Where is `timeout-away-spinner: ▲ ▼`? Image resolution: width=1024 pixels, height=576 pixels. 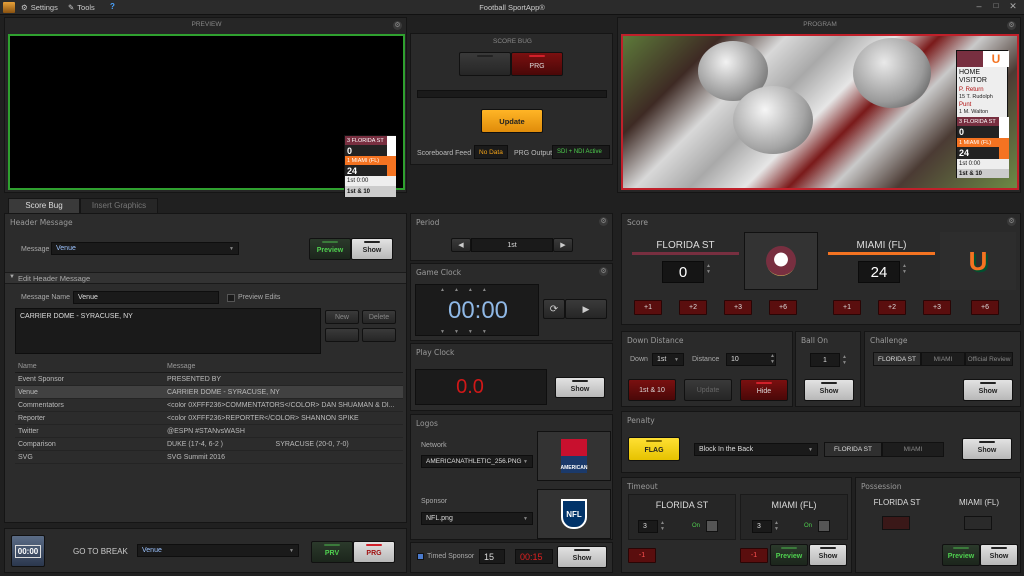
timeout-away-spinner: ▲ ▼ is located at coordinates (776, 526).